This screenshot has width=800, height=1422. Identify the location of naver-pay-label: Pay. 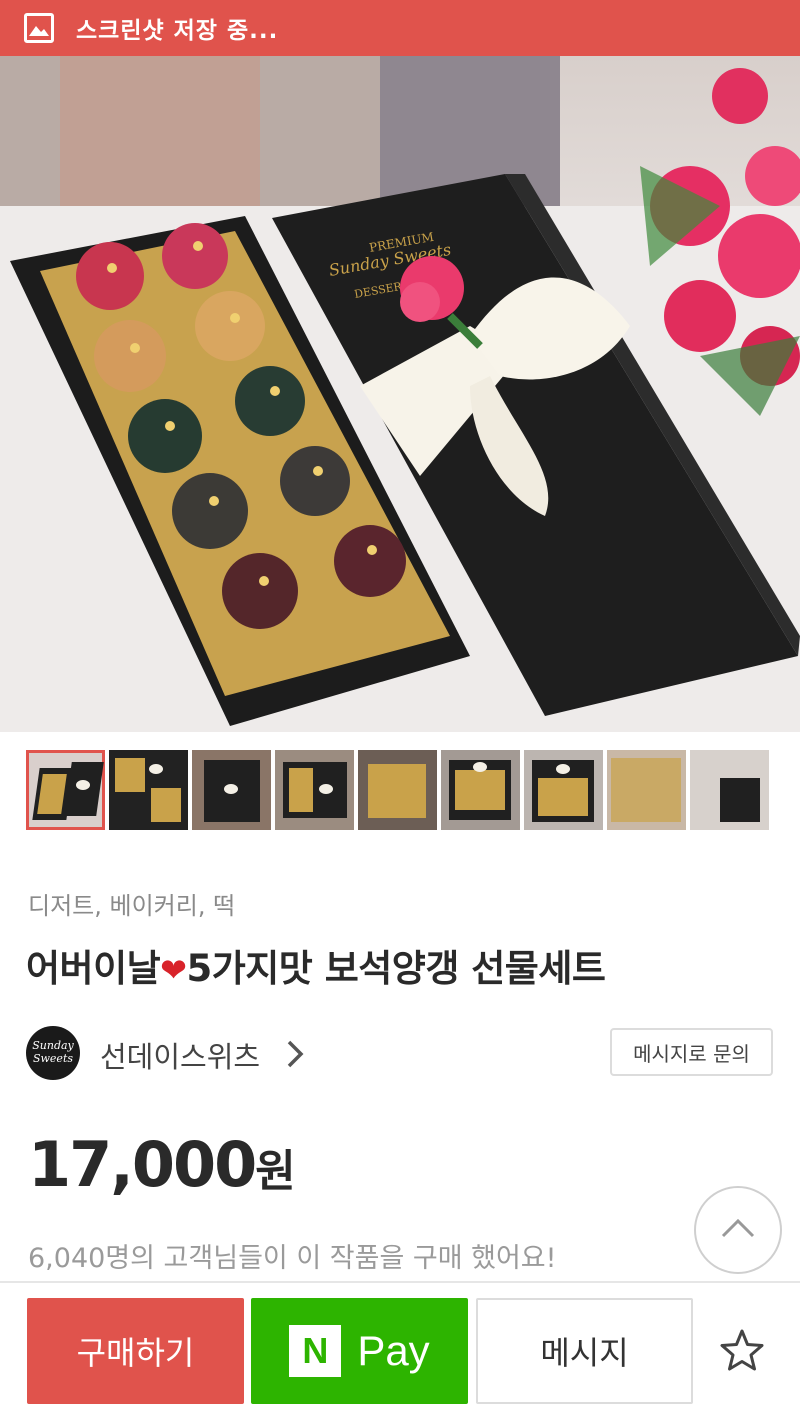
(393, 1350).